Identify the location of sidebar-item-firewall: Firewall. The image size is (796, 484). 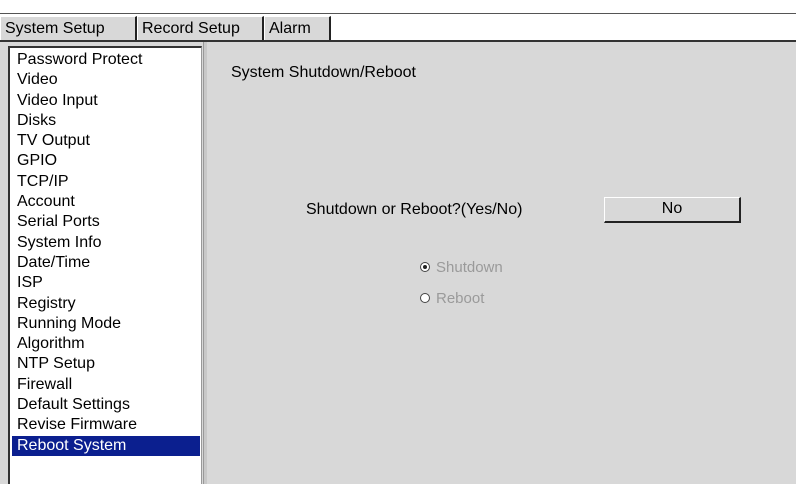
(106, 385).